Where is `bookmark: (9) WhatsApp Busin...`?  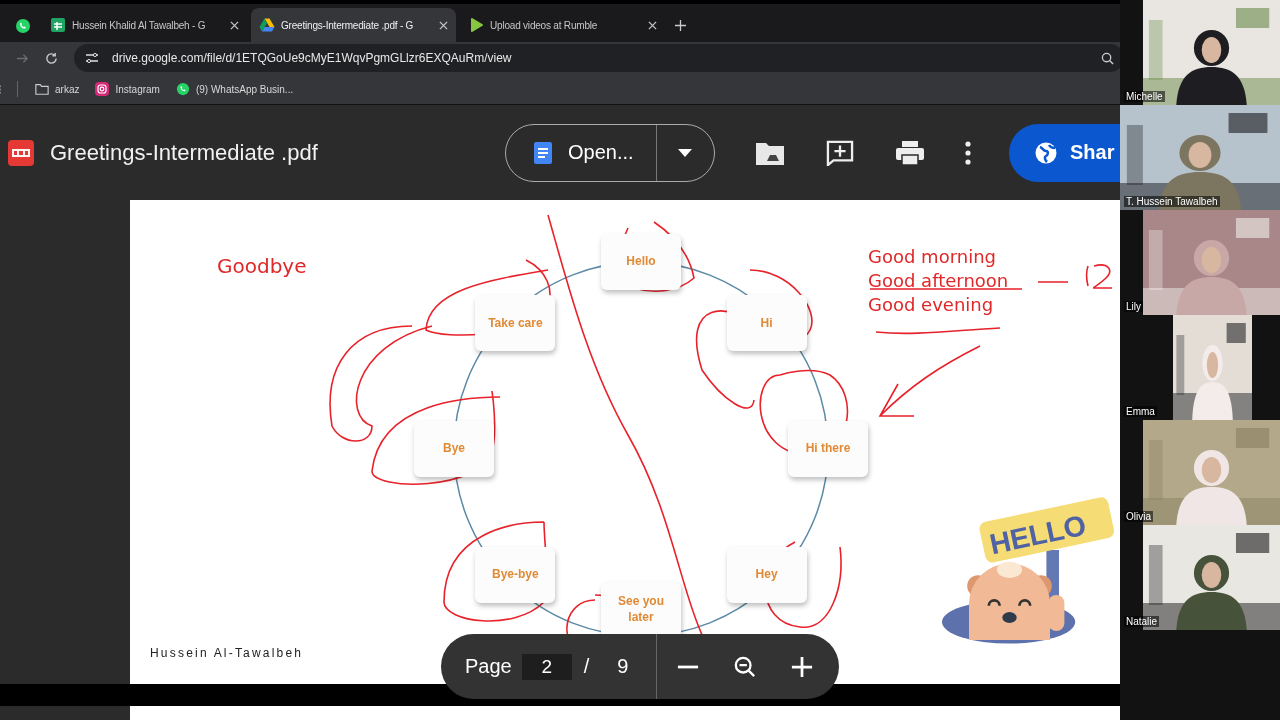 bookmark: (9) WhatsApp Busin... is located at coordinates (234, 89).